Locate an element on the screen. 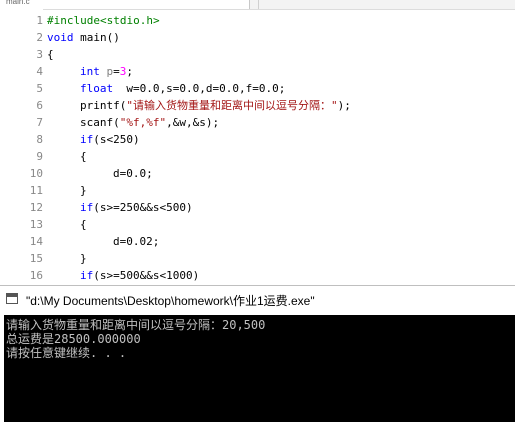  line-number: 16 is located at coordinates (36, 275).